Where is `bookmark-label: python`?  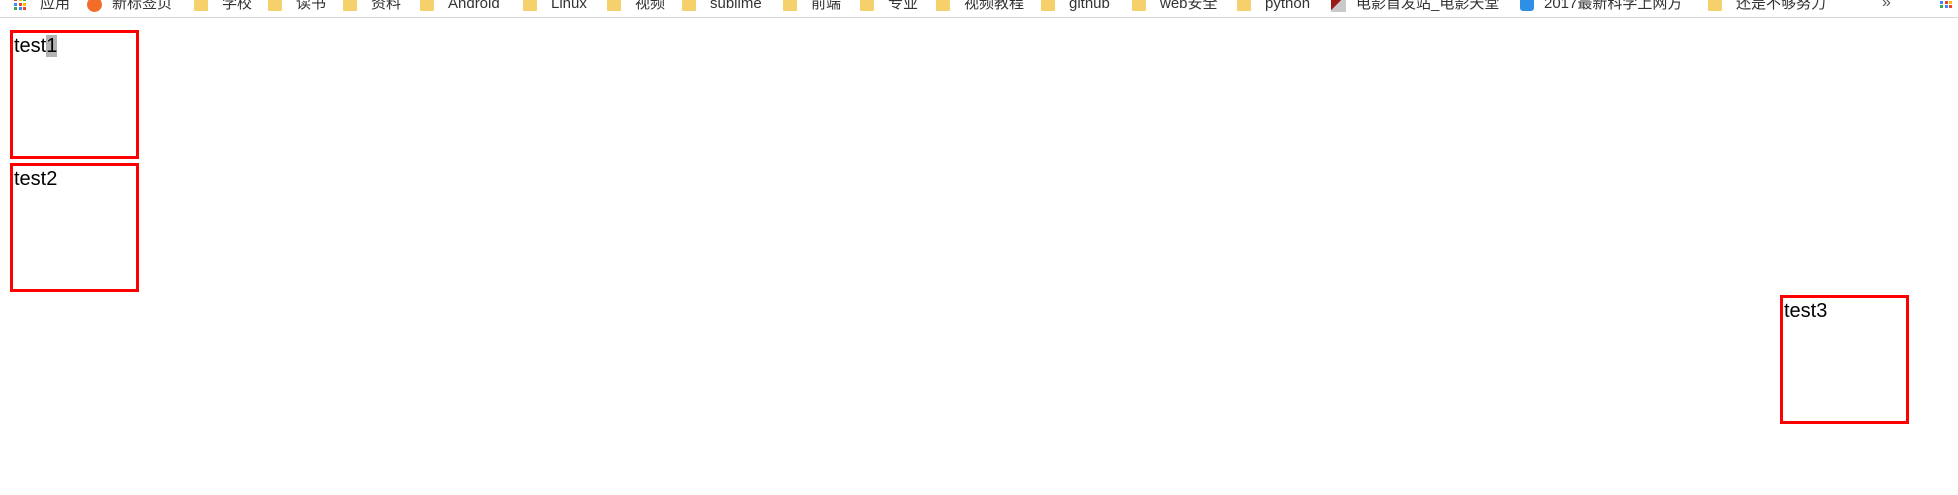 bookmark-label: python is located at coordinates (1288, 6).